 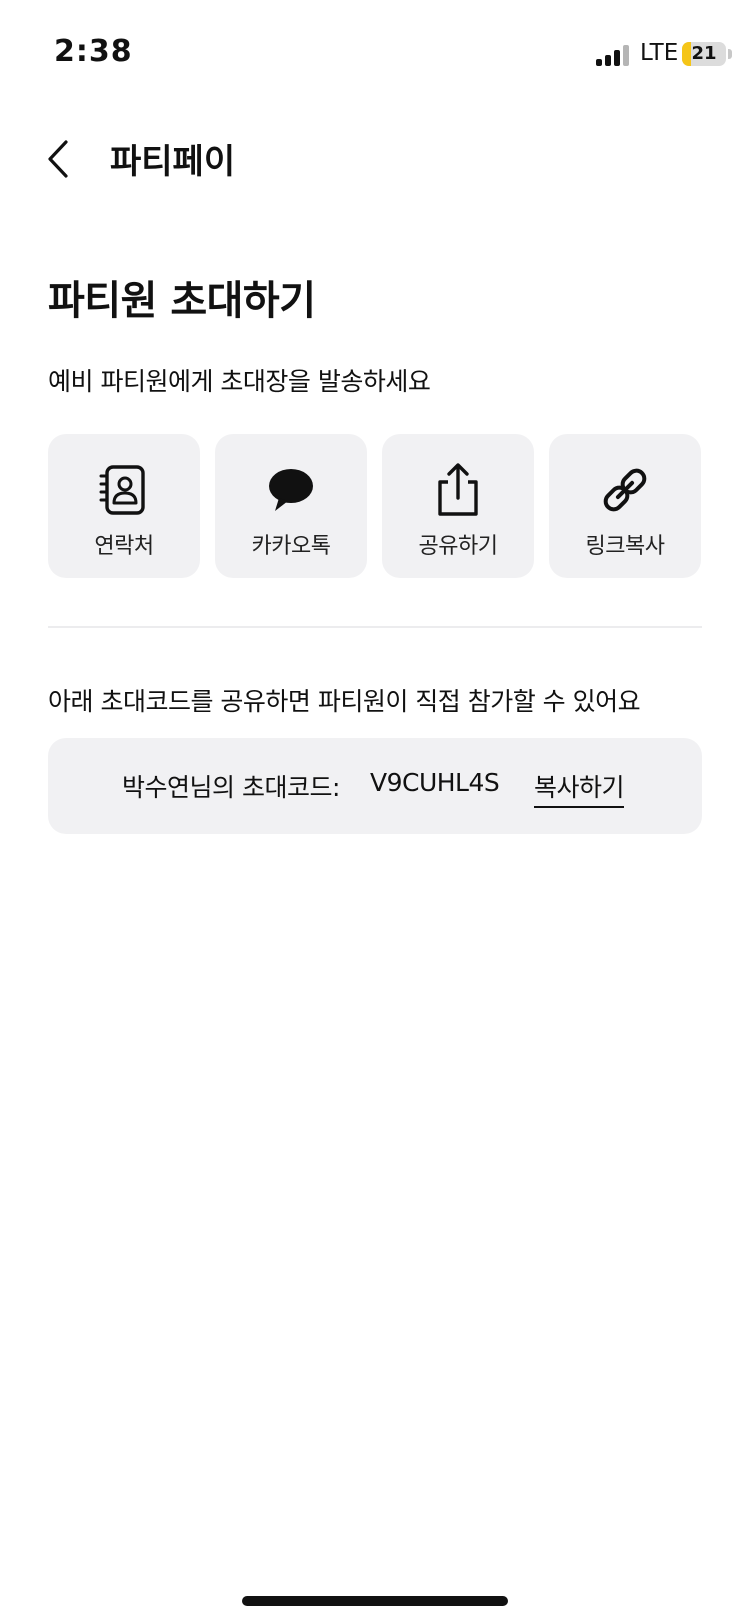 I want to click on chevron-left-icon, so click(x=58, y=159).